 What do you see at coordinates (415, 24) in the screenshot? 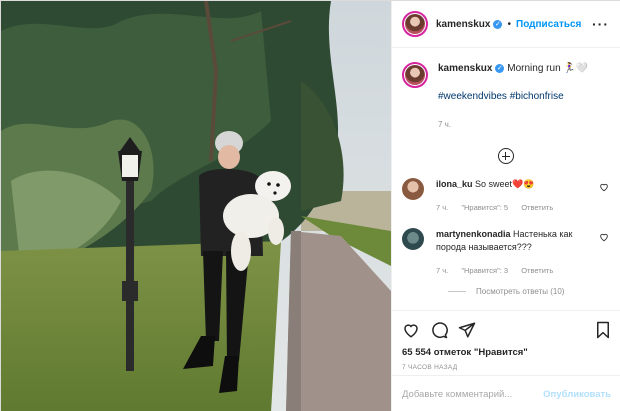
I see `author-avatar` at bounding box center [415, 24].